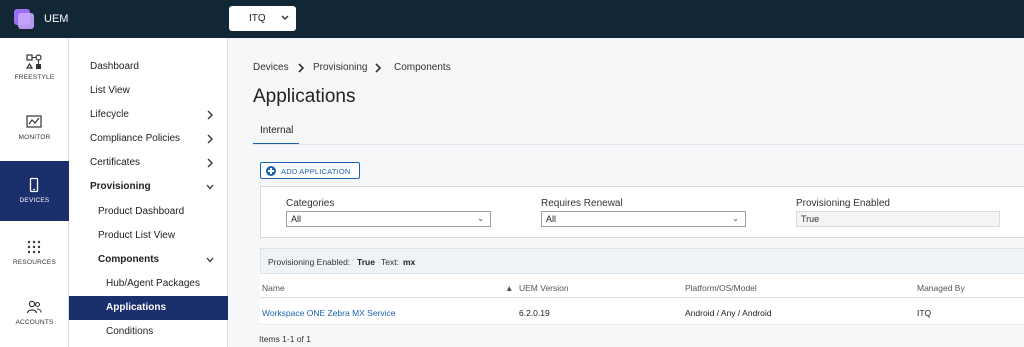  Describe the element at coordinates (34, 200) in the screenshot. I see `rail-item-label: DEVICES` at that location.